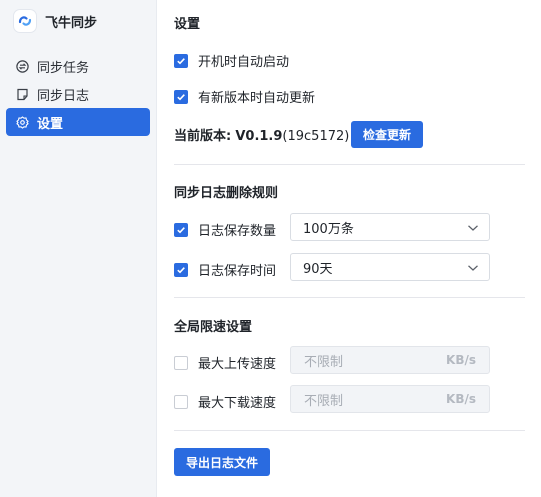 This screenshot has width=541, height=497. What do you see at coordinates (244, 62) in the screenshot?
I see `autostart-label: 开机时自动启动` at bounding box center [244, 62].